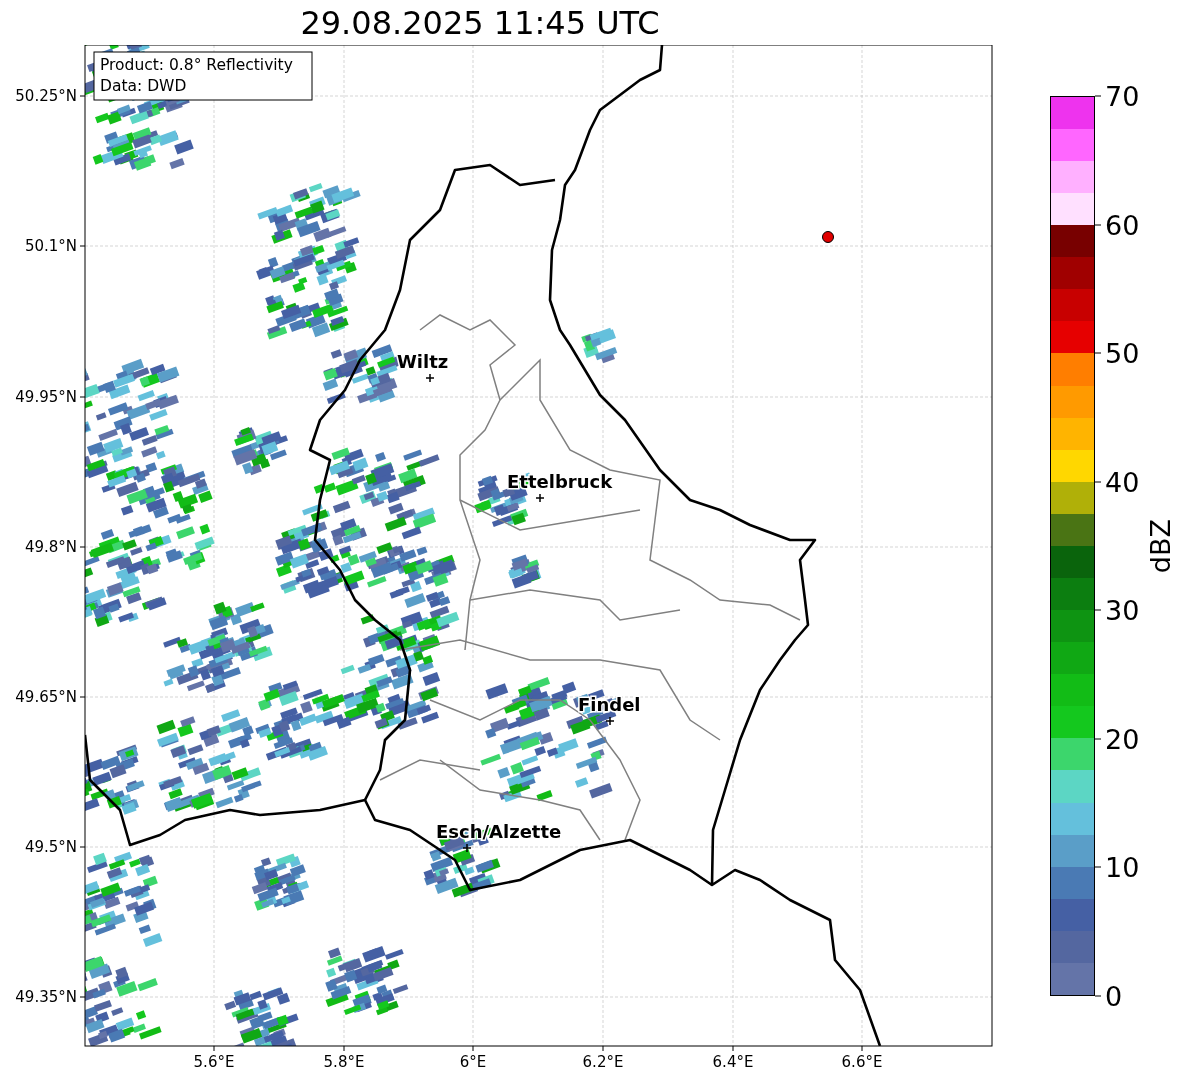 This screenshot has height=1081, width=1184. Describe the element at coordinates (473, 1062) in the screenshot. I see `longitude-label: 6°E` at that location.